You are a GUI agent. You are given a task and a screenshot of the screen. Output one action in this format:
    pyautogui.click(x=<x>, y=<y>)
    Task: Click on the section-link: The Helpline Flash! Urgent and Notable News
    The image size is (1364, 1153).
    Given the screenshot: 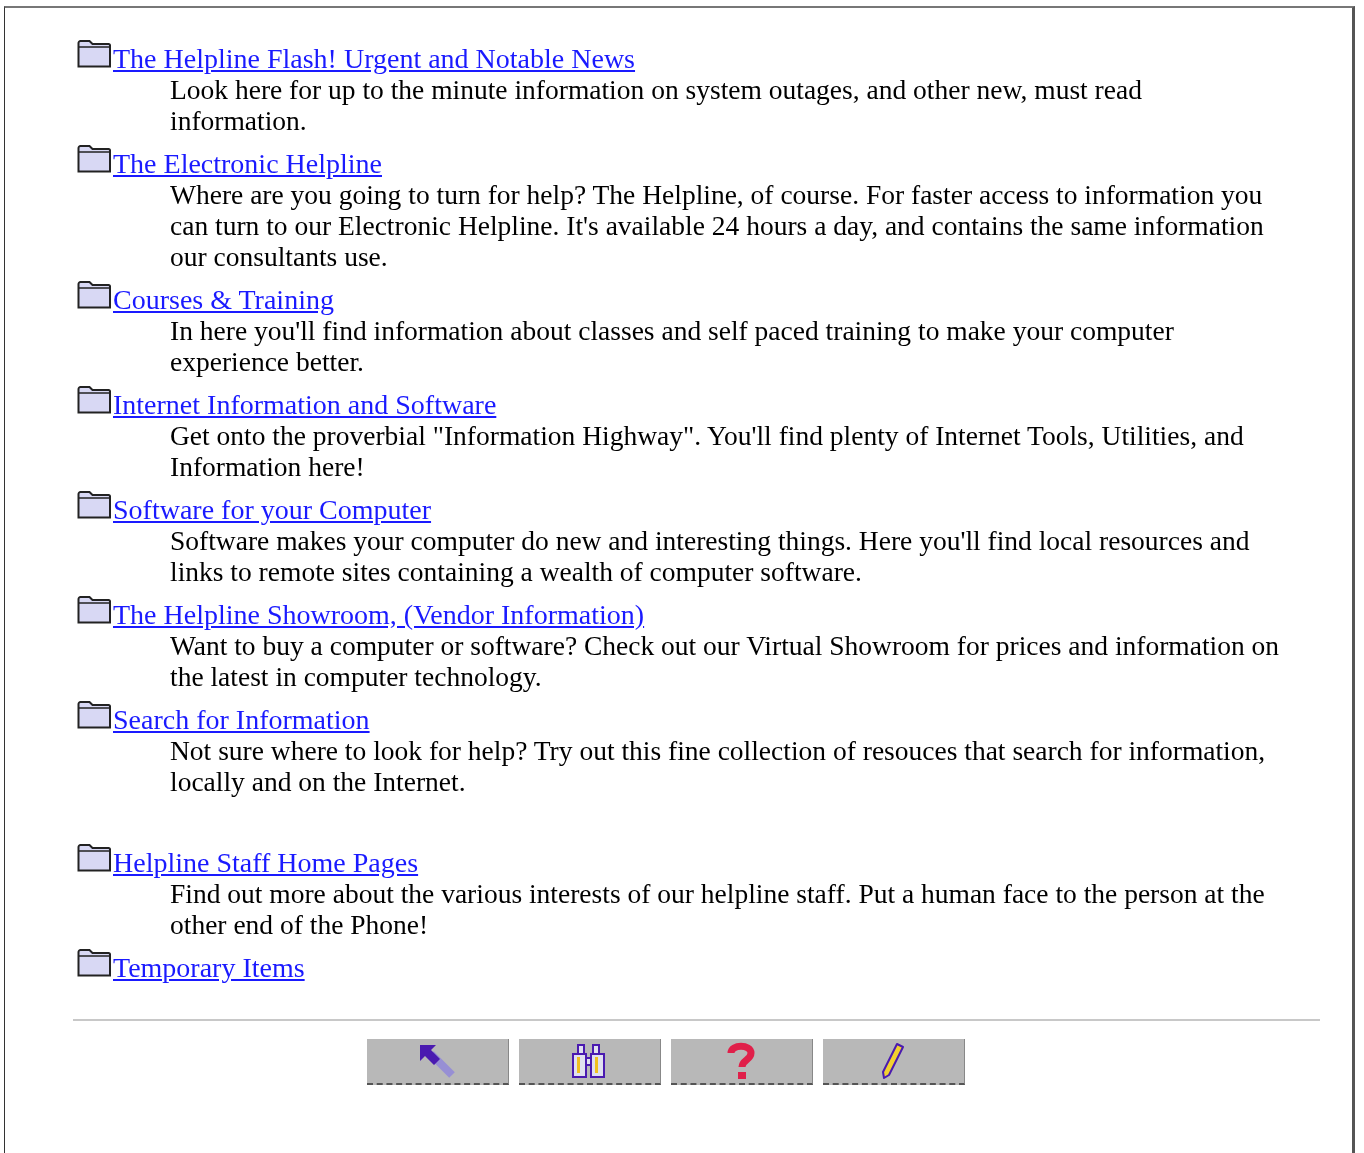 What is the action you would take?
    pyautogui.click(x=374, y=58)
    